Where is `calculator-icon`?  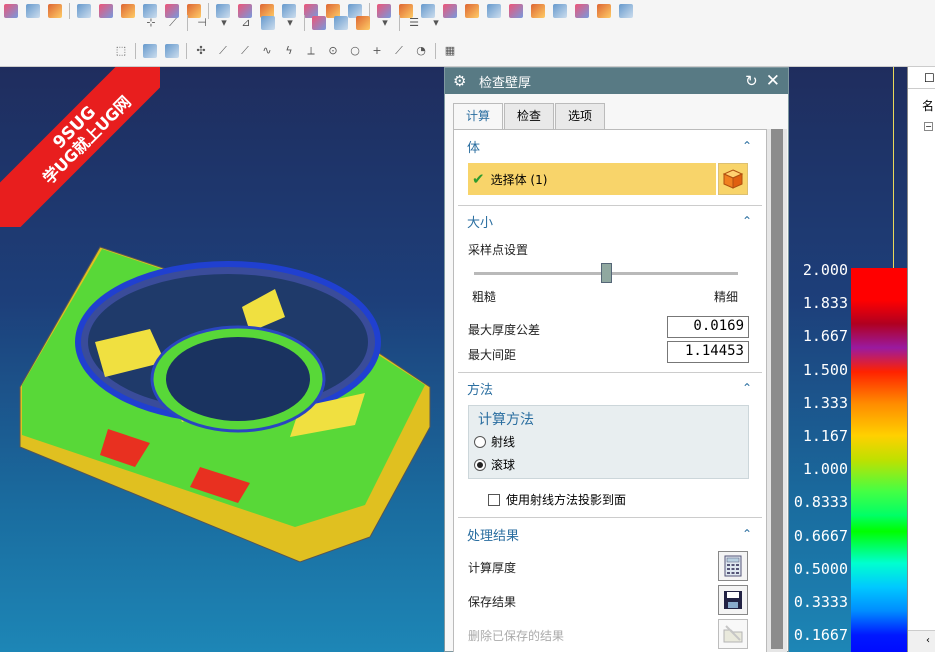 calculator-icon is located at coordinates (733, 566).